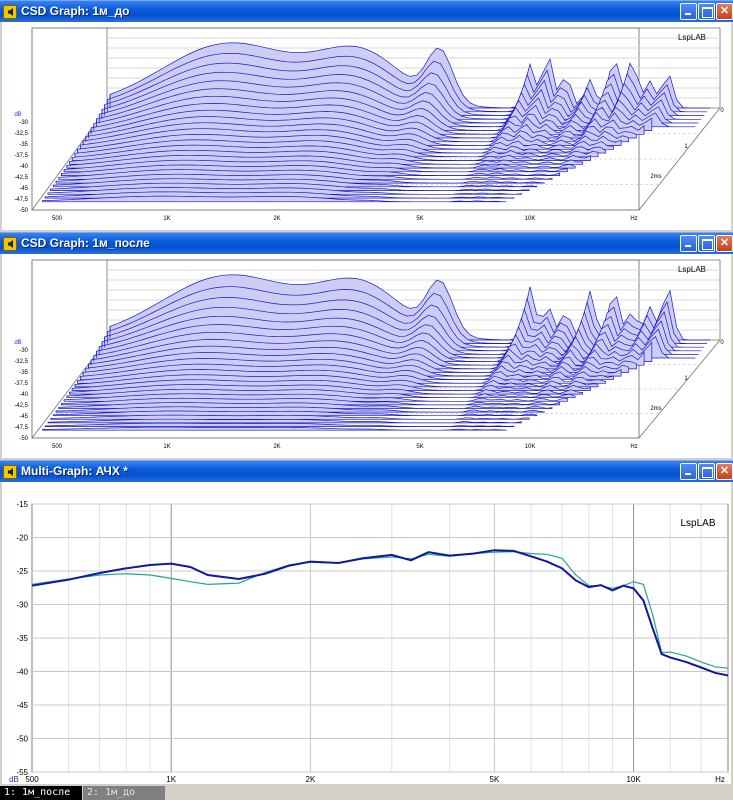  What do you see at coordinates (366, 471) in the screenshot?
I see `titlebar: Multi-Graph: АЧХ * ✕` at bounding box center [366, 471].